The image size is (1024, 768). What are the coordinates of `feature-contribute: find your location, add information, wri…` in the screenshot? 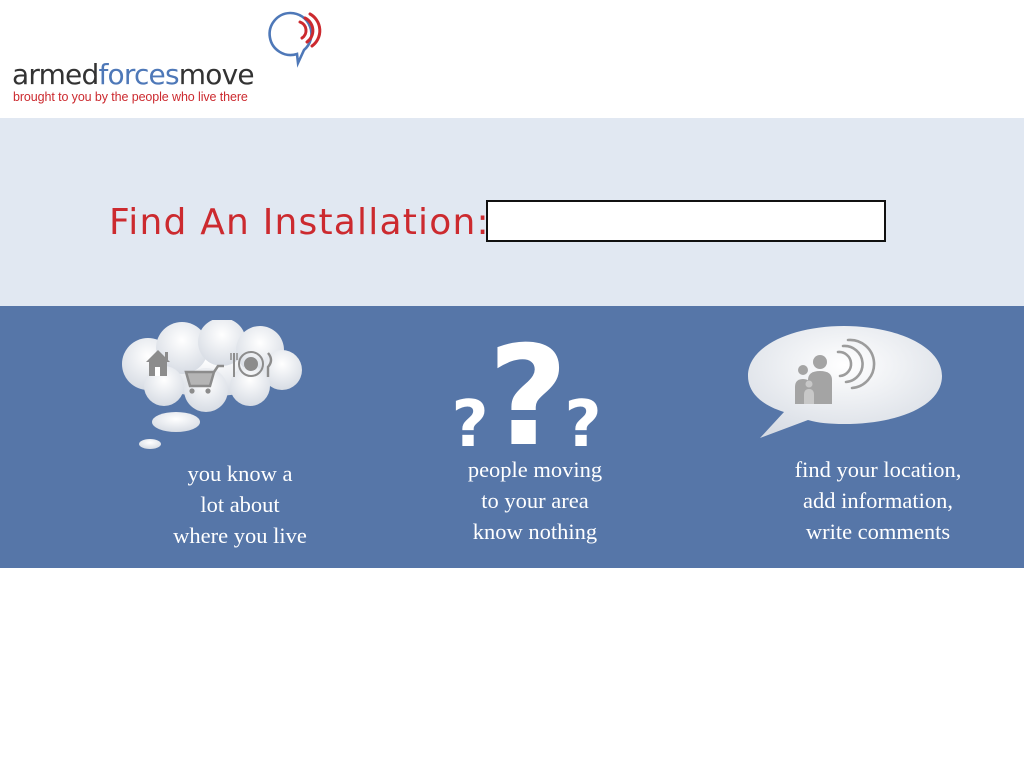 It's located at (862, 437).